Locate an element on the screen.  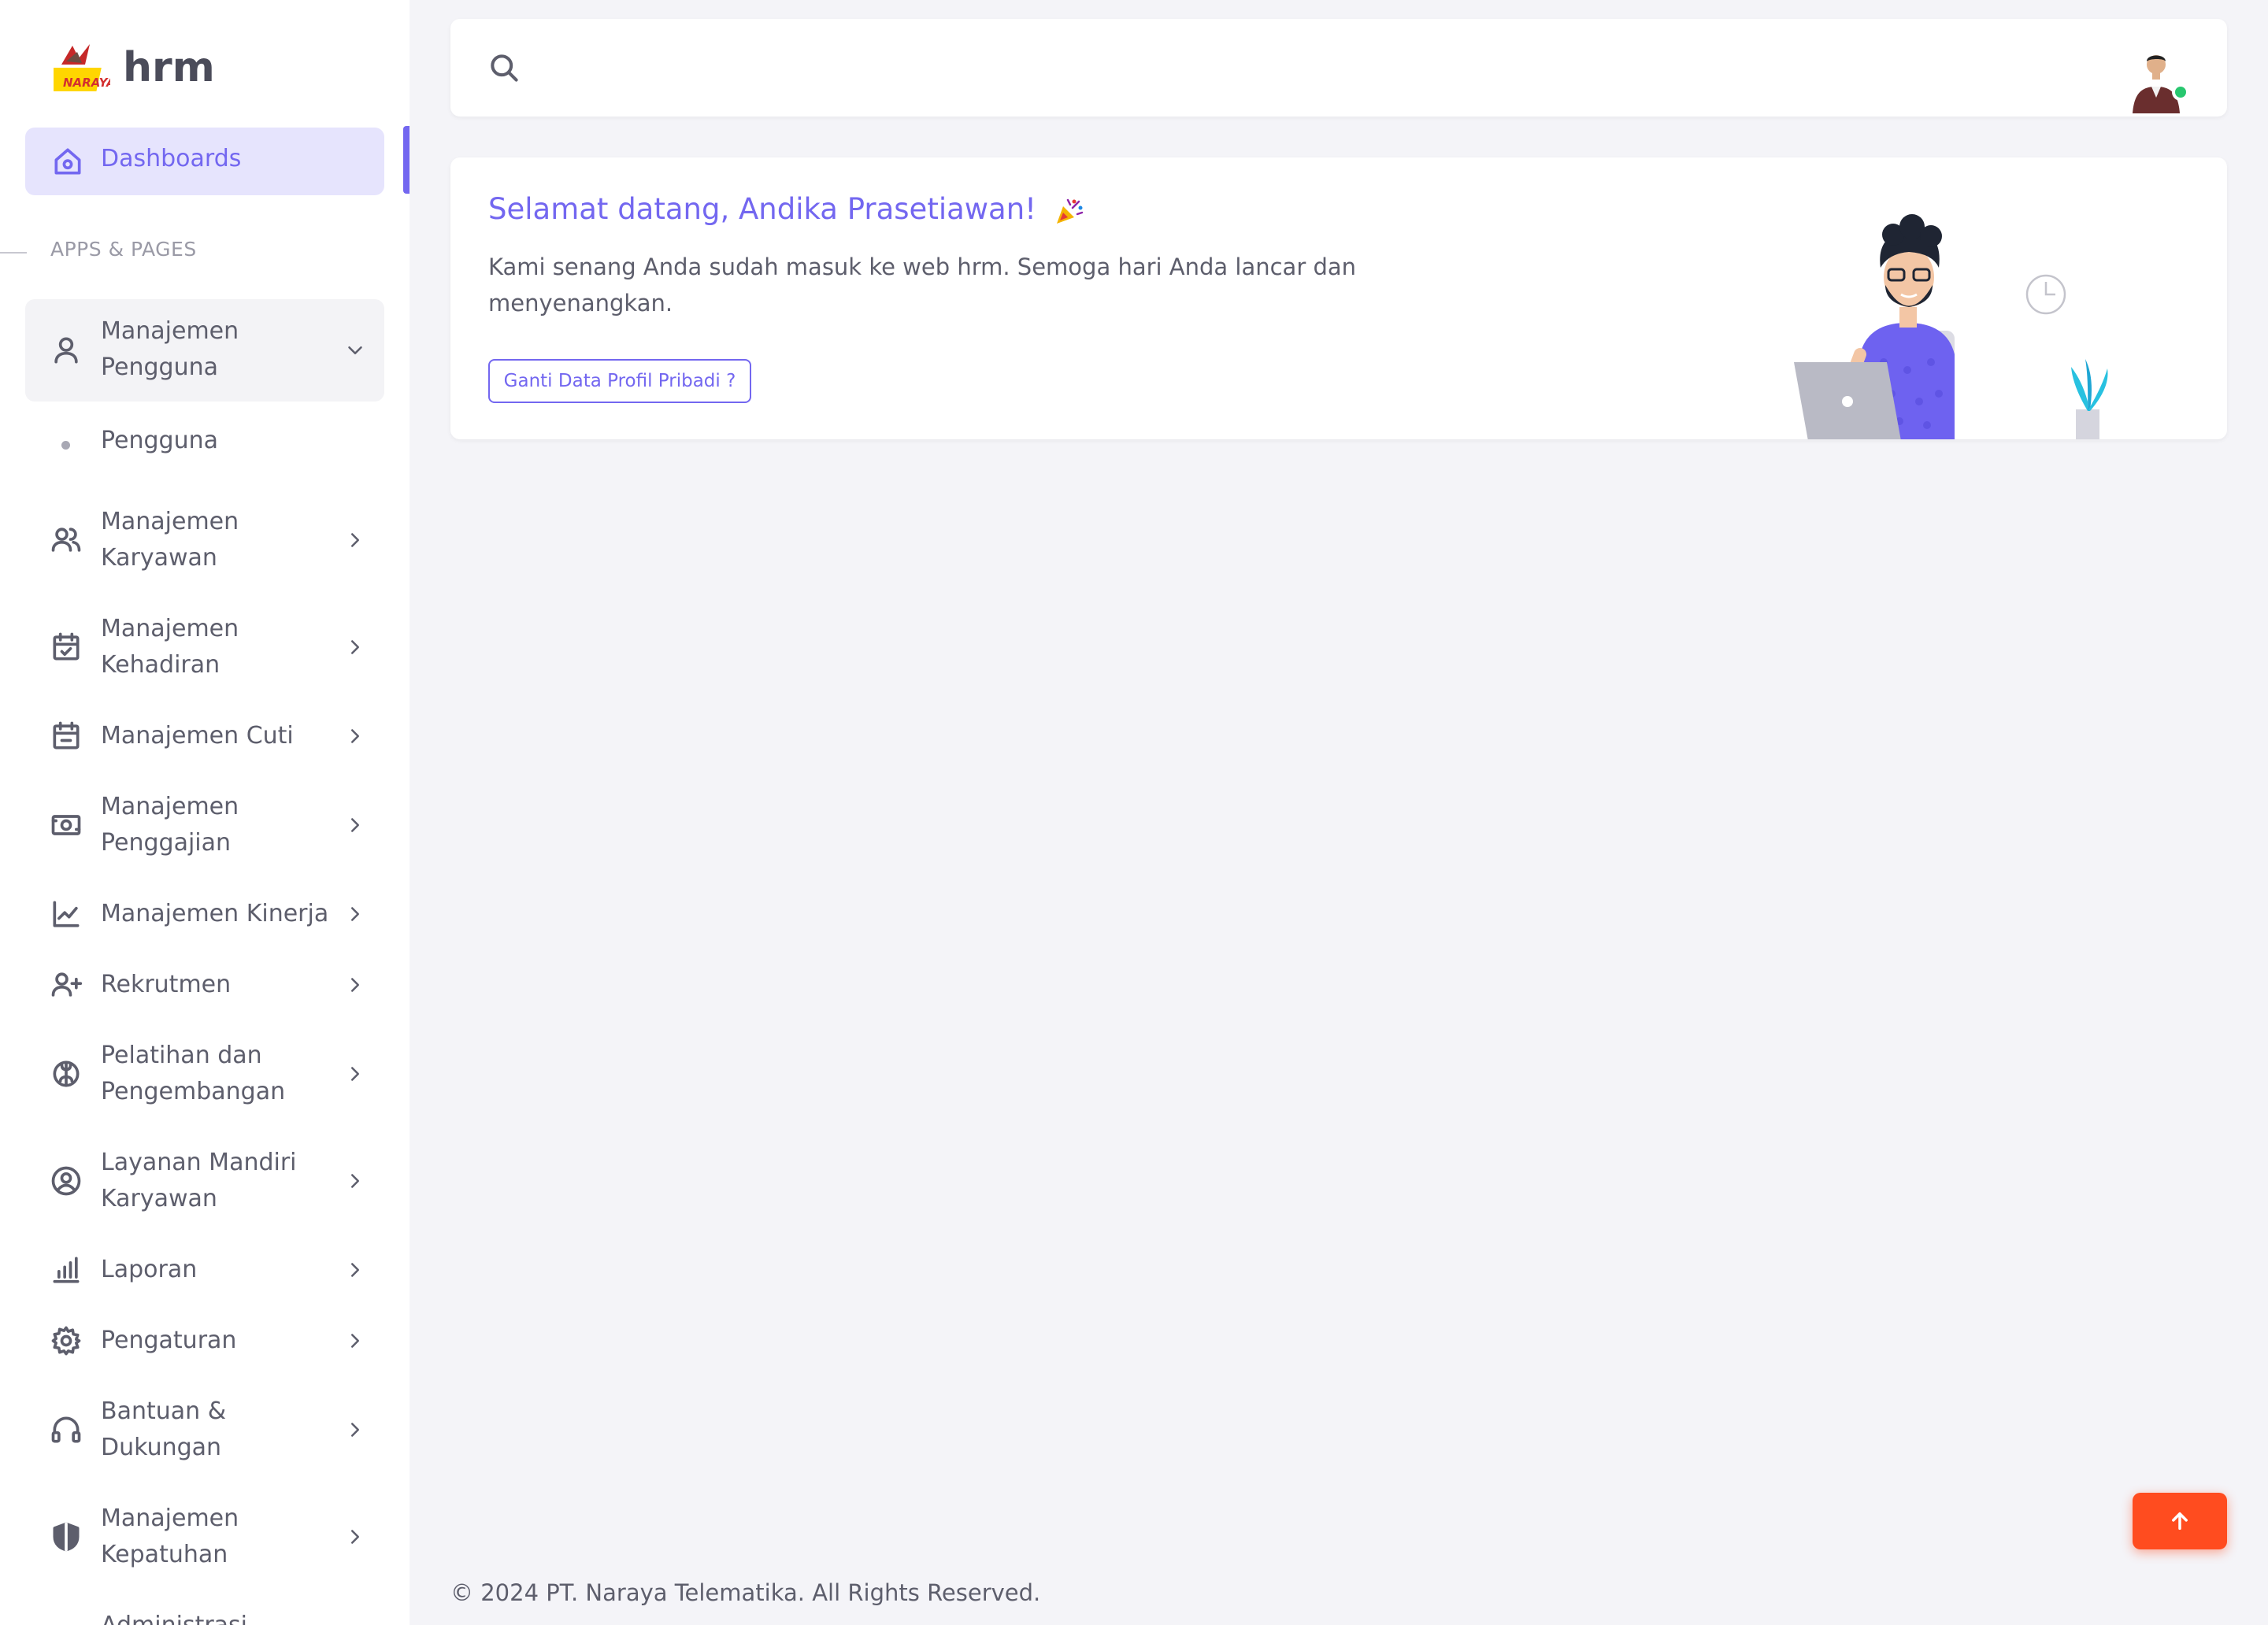
sidebar-item-label: Manajemen Kinerja is located at coordinates (215, 913).